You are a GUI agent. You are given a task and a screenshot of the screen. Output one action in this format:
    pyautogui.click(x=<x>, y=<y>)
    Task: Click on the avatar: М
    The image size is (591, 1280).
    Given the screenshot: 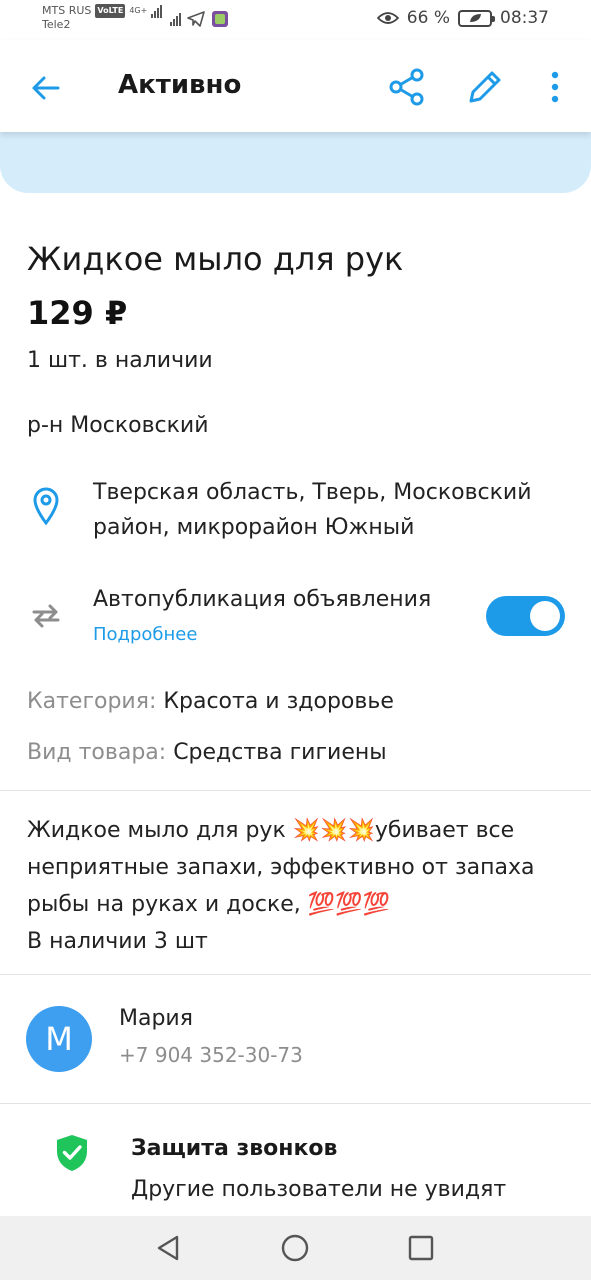 What is the action you would take?
    pyautogui.click(x=59, y=1039)
    